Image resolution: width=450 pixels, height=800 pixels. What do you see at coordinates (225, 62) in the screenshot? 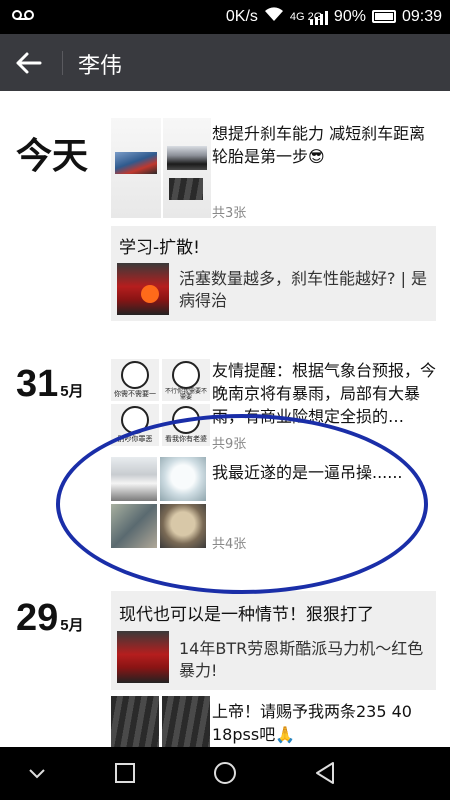
I see `title-bar: 李伟` at bounding box center [225, 62].